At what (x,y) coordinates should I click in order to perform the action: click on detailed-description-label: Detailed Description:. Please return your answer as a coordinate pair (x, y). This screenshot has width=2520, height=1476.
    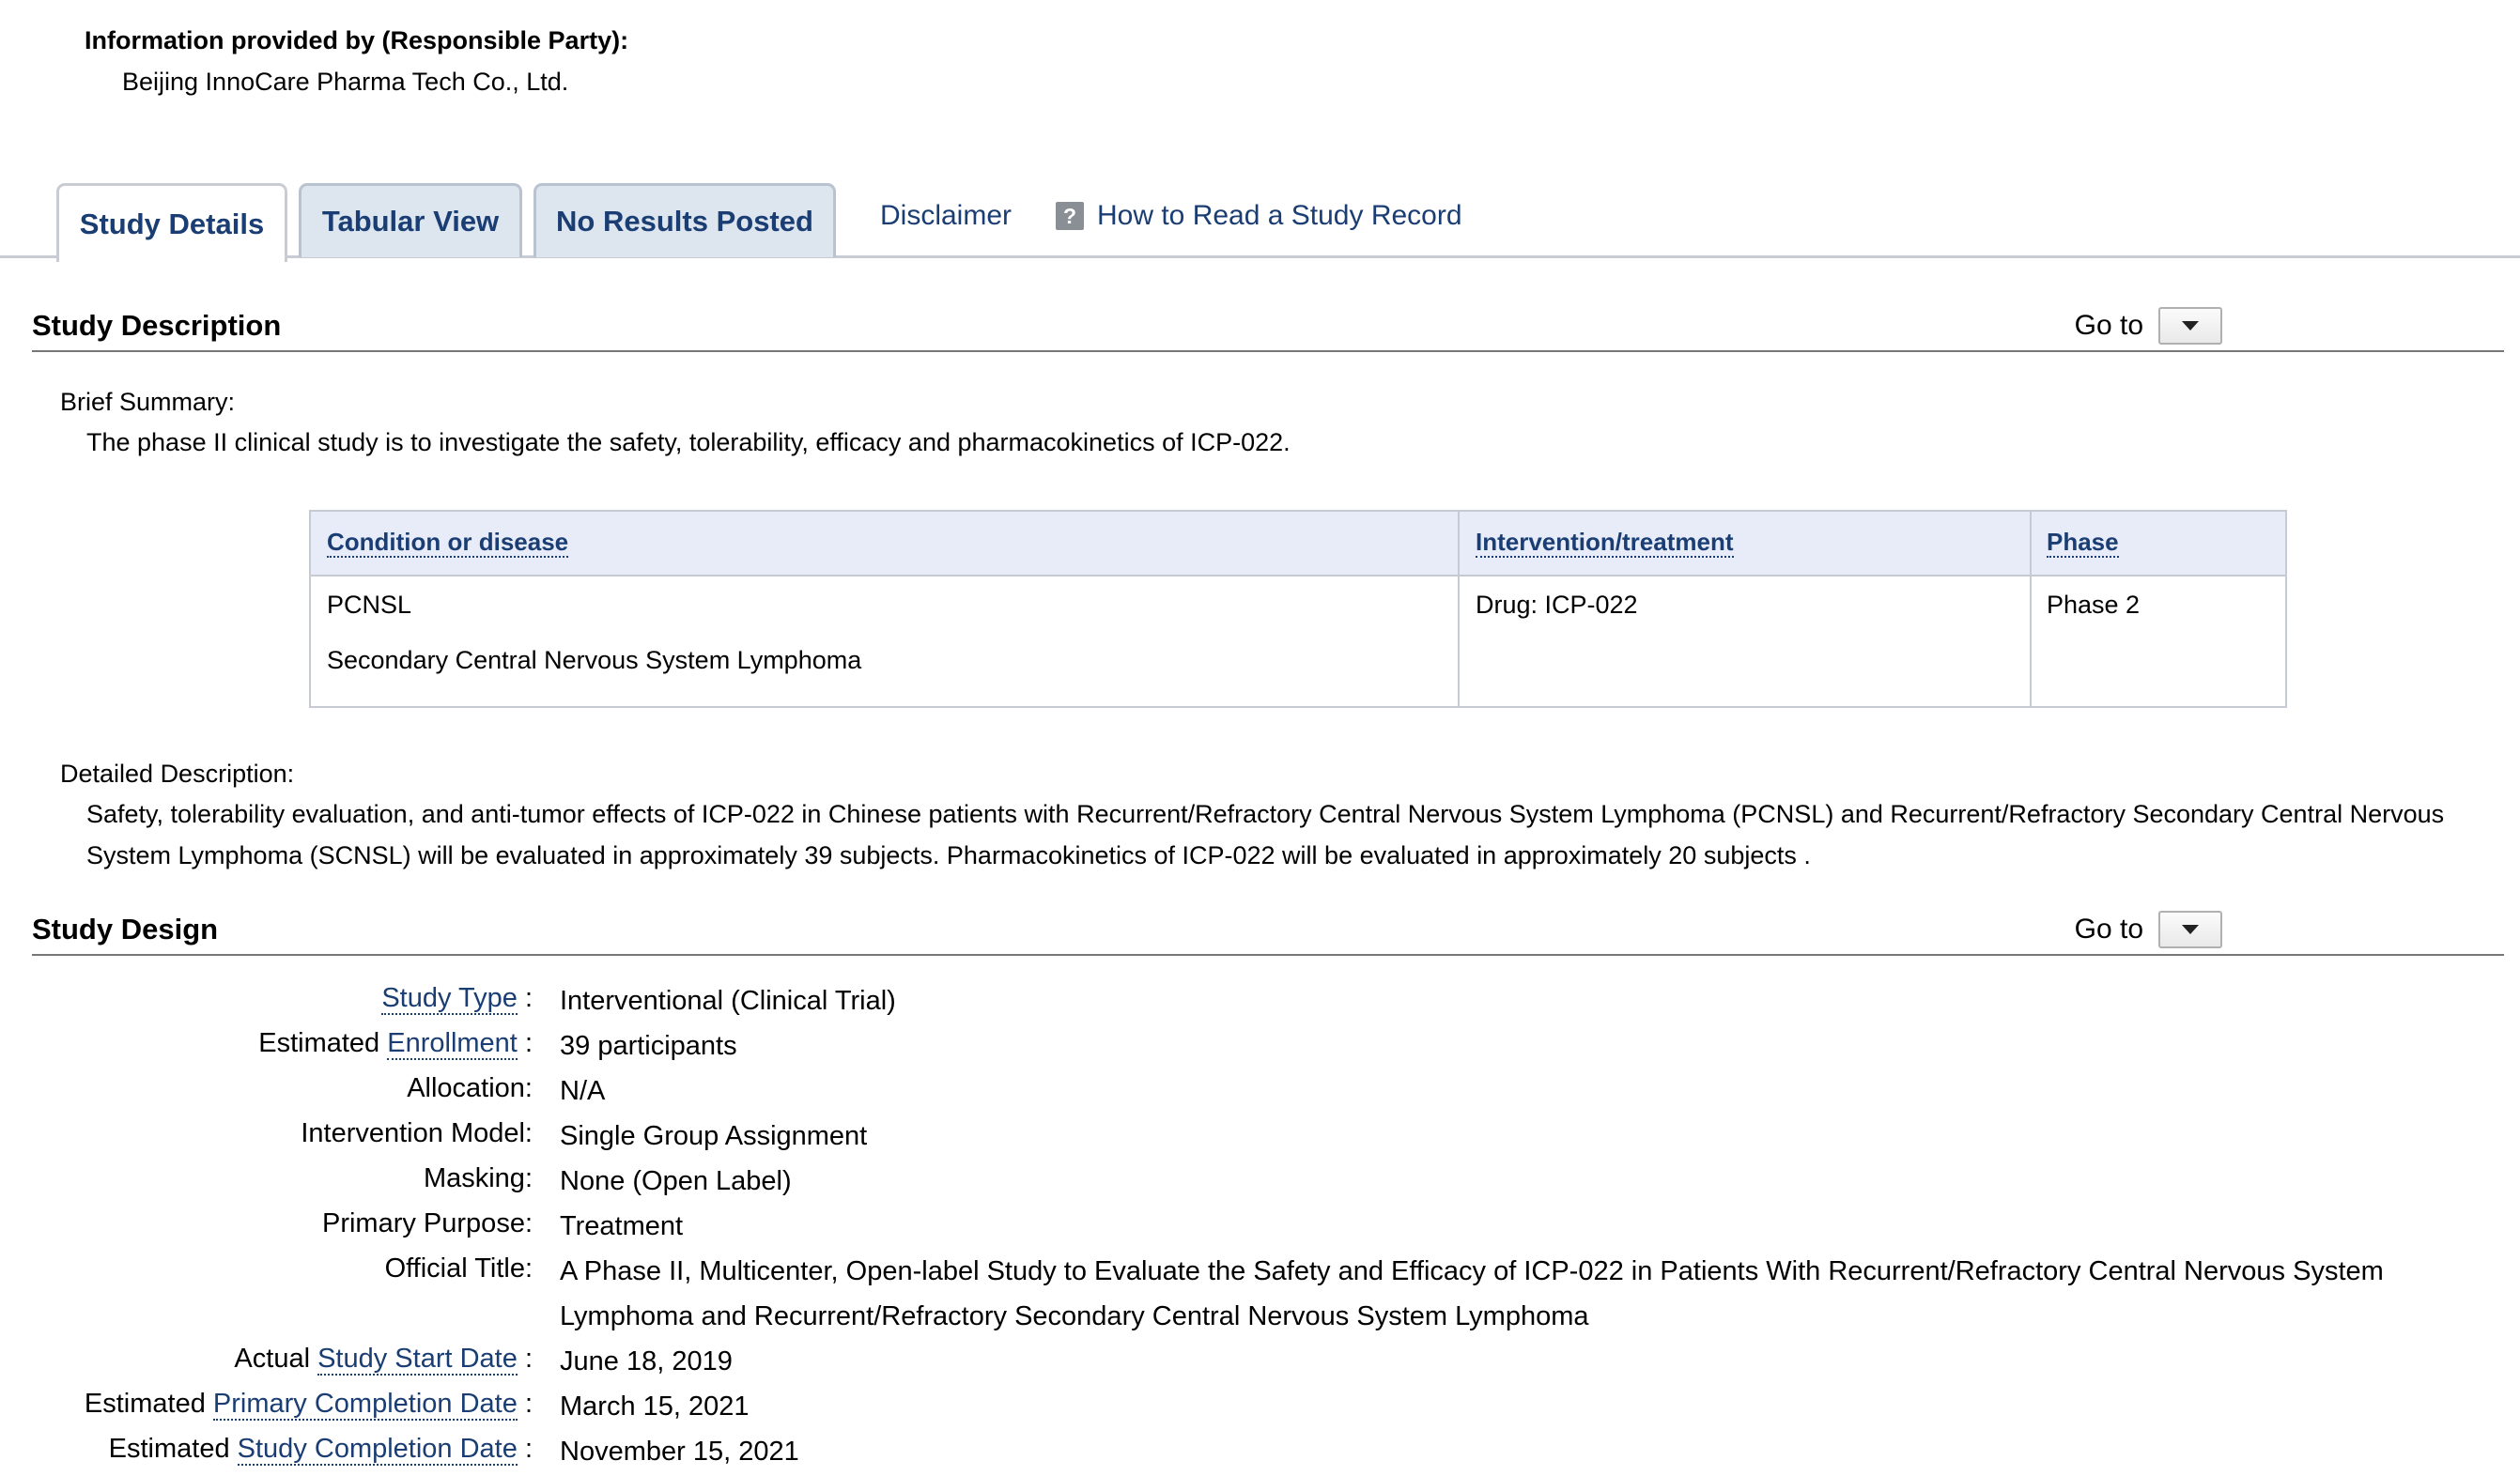
    Looking at the image, I should click on (177, 774).